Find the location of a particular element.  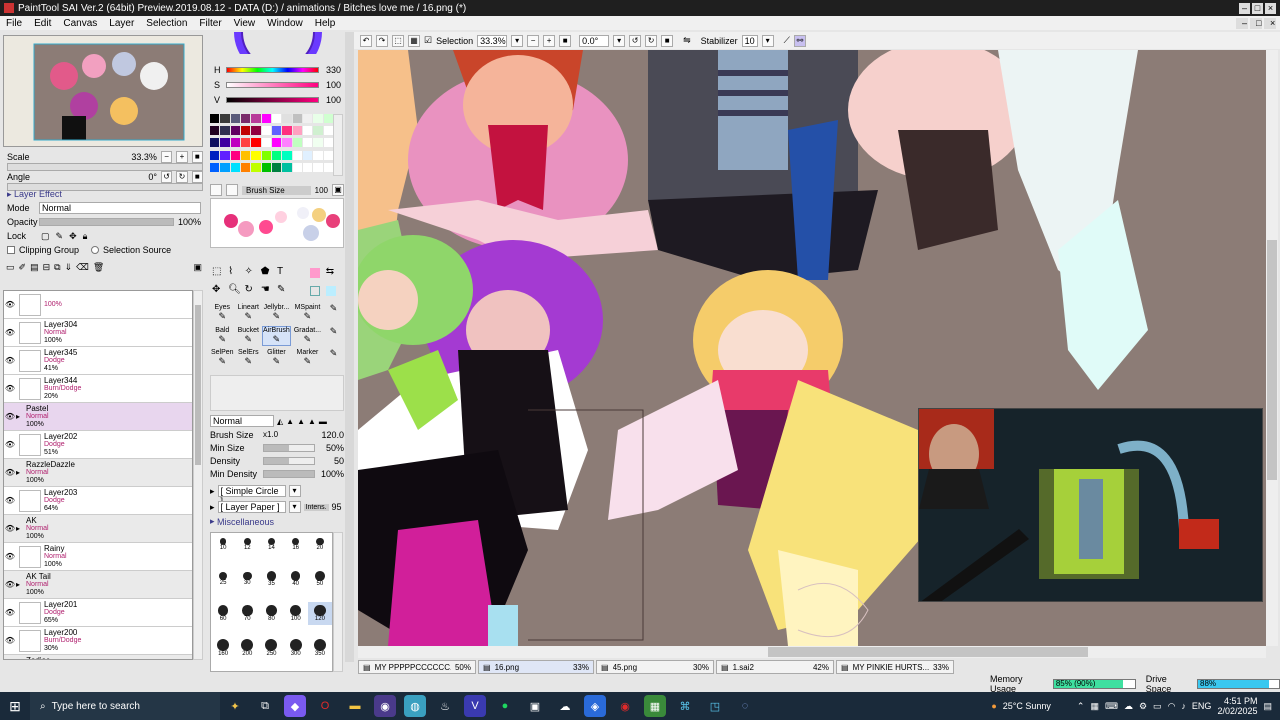

app-icon-10: ◳ is located at coordinates (715, 706).